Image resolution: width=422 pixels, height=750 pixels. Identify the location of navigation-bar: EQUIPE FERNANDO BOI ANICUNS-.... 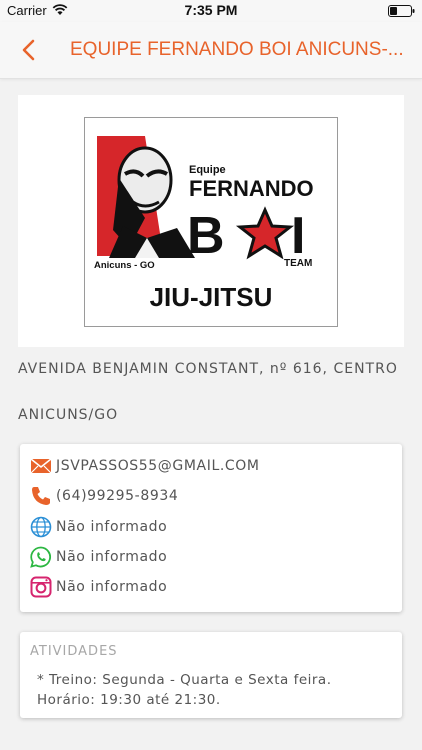
(211, 50).